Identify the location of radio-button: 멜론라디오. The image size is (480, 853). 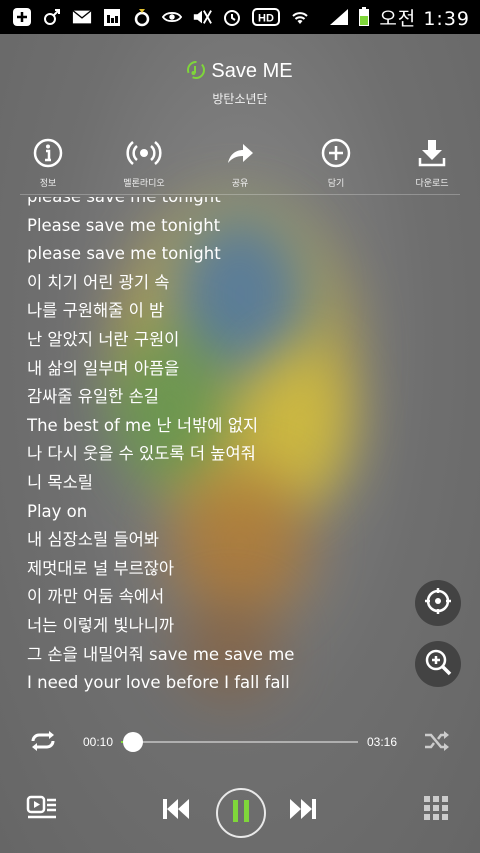
(144, 164).